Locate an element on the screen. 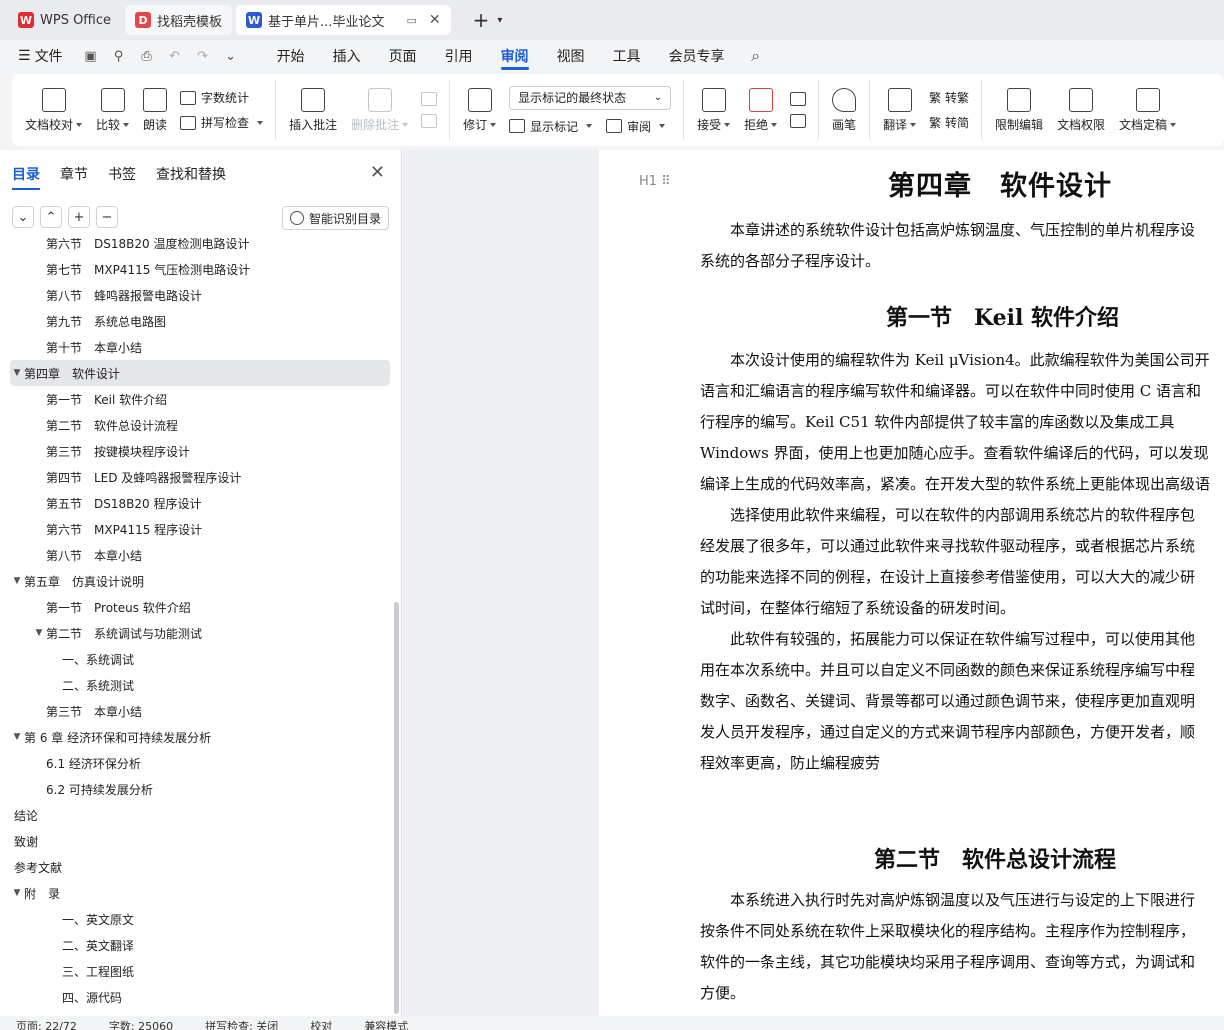 The image size is (1224, 1030). search-icon: ⌕ is located at coordinates (756, 56).